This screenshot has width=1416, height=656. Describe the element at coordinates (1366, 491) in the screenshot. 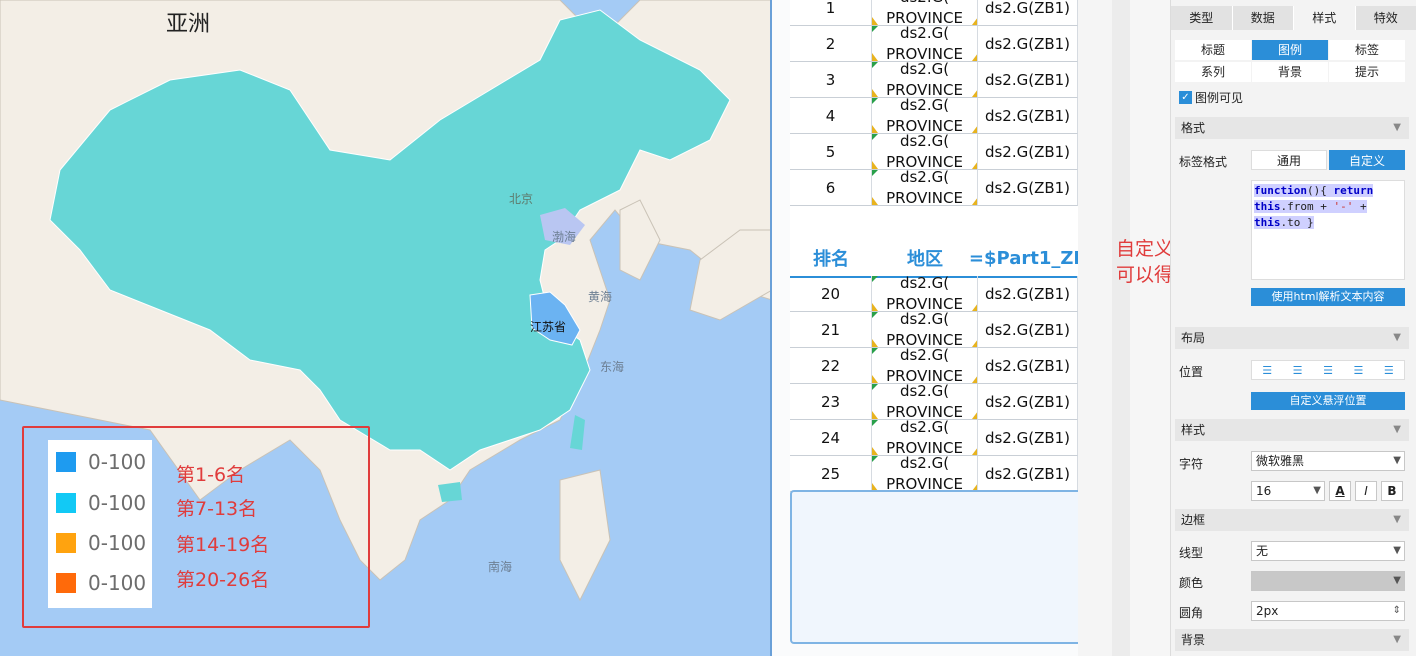

I see `italic-button: I` at that location.